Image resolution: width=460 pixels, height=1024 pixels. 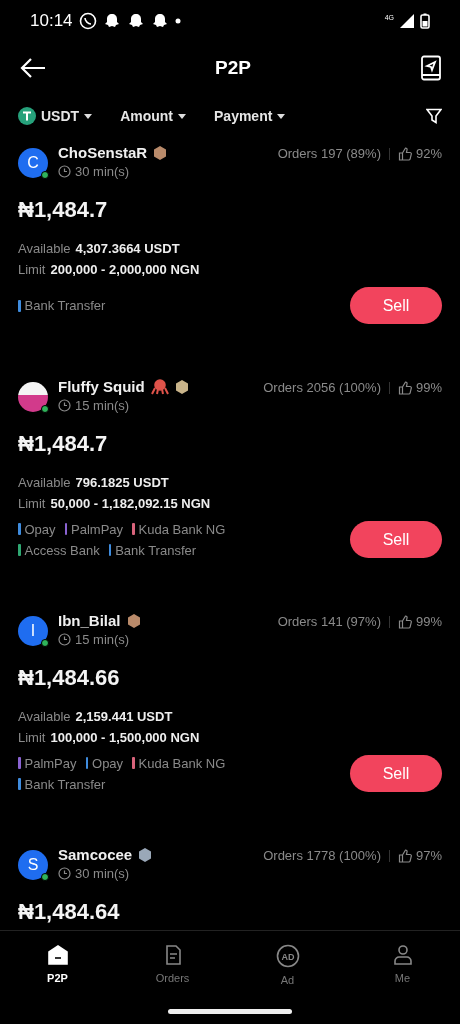 I want to click on filter-dropdown: Payment, so click(x=250, y=116).